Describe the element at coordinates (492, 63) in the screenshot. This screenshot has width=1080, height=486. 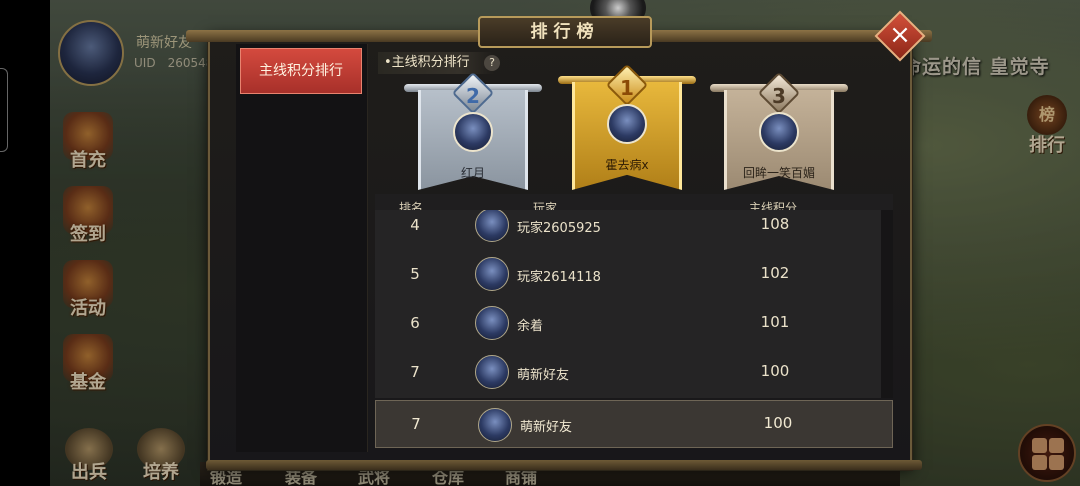
I see `help-icon: ?` at that location.